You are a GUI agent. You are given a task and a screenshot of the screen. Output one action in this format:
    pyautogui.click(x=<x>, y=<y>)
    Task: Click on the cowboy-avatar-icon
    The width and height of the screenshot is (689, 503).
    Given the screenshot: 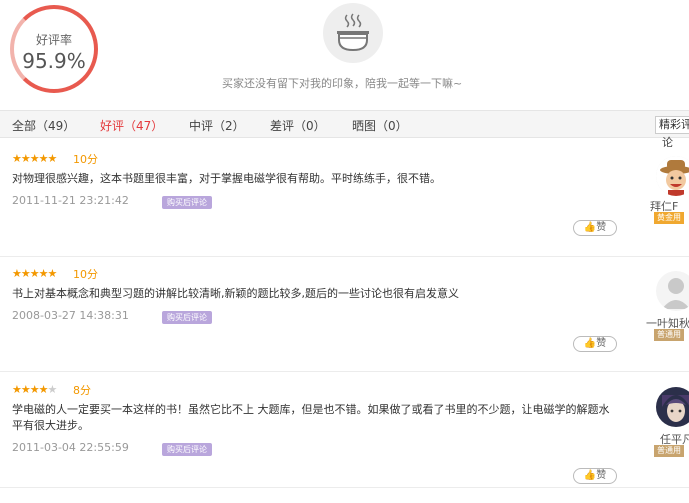 What is the action you would take?
    pyautogui.click(x=672, y=176)
    